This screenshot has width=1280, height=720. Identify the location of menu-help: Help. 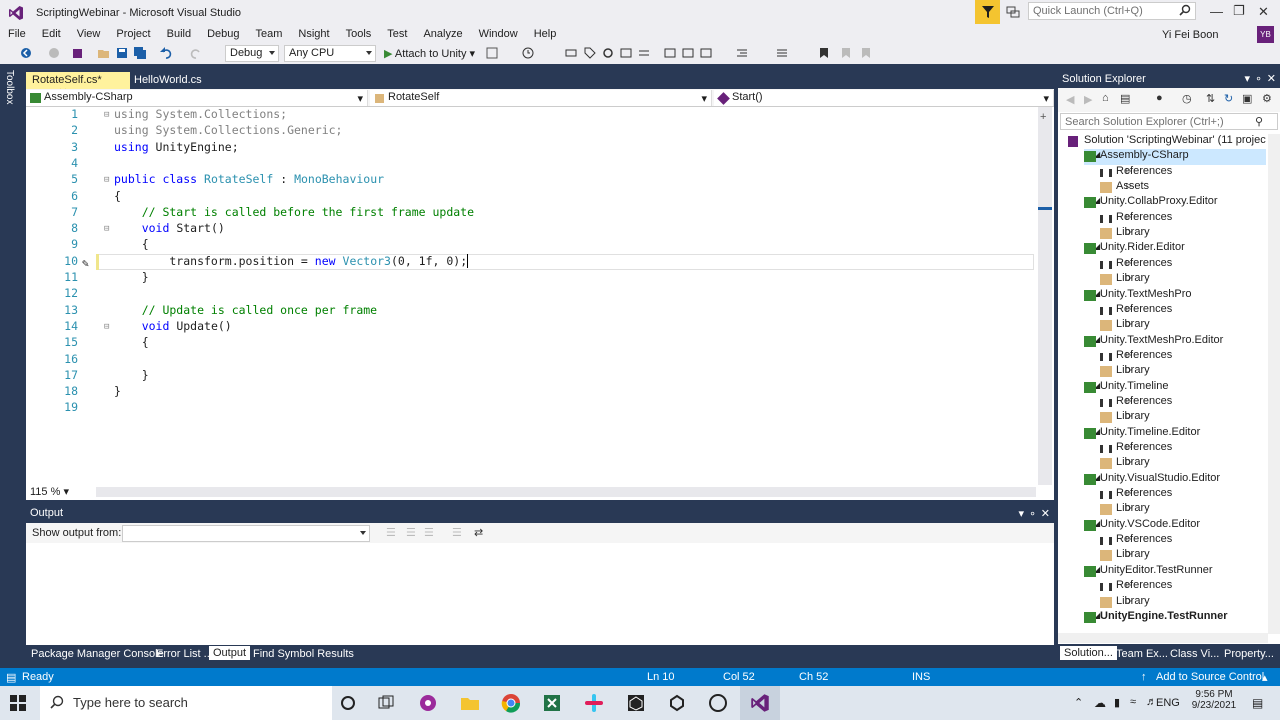
(545, 33).